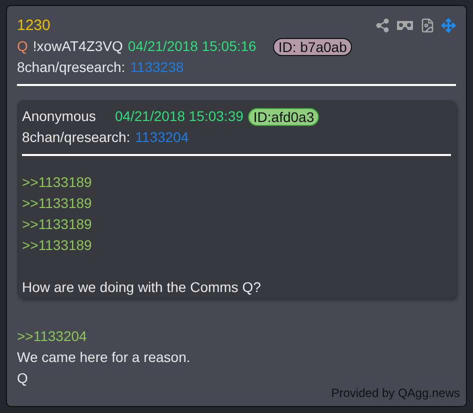 The image size is (473, 413). Describe the element at coordinates (23, 378) in the screenshot. I see `post-text: Q` at that location.